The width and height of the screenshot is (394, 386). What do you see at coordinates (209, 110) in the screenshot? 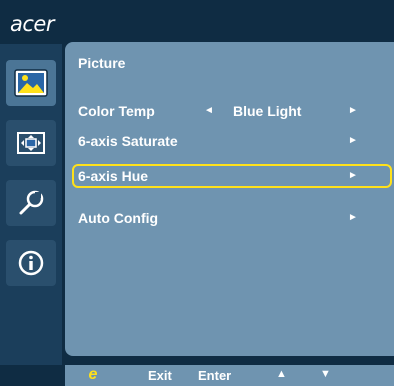
I see `left-arrow-icon: ◄` at bounding box center [209, 110].